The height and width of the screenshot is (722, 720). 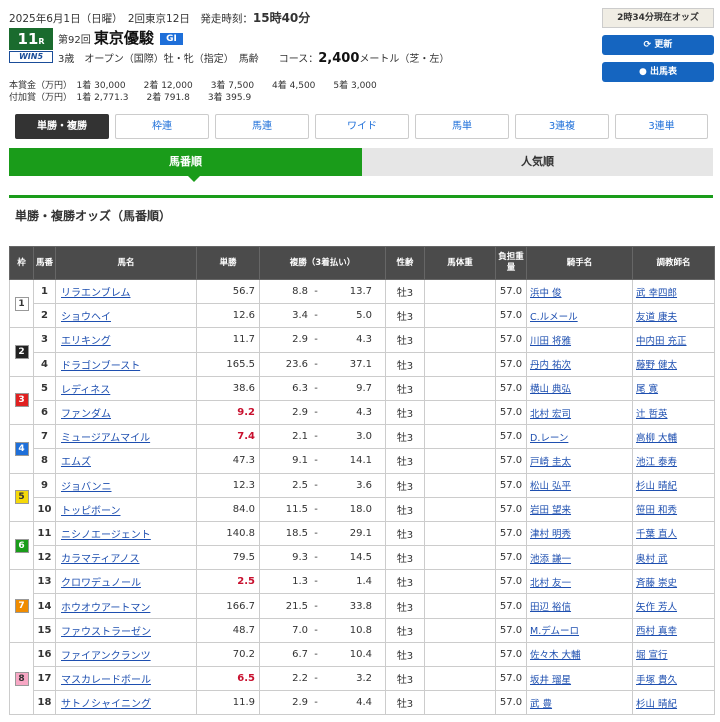 What do you see at coordinates (162, 126) in the screenshot?
I see `tab-bracket-quinella: 枠連` at bounding box center [162, 126].